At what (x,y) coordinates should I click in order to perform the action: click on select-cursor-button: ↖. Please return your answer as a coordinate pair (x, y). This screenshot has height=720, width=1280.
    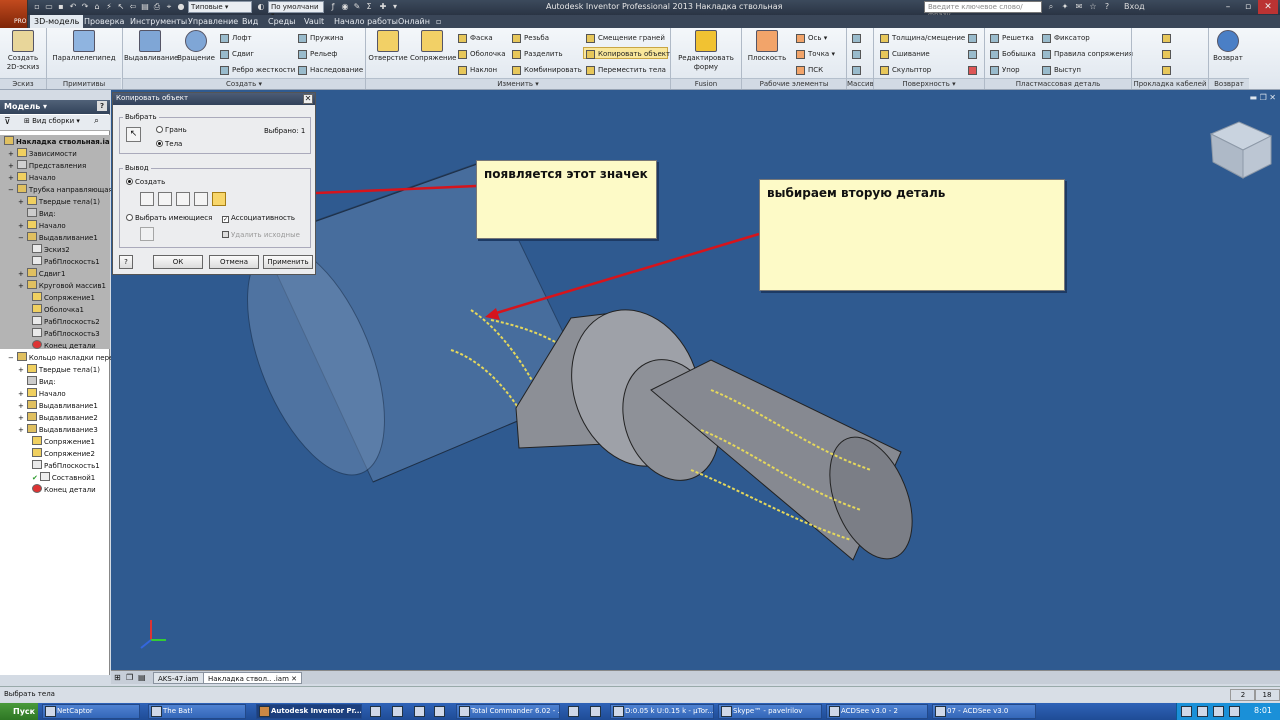
    Looking at the image, I should click on (133, 134).